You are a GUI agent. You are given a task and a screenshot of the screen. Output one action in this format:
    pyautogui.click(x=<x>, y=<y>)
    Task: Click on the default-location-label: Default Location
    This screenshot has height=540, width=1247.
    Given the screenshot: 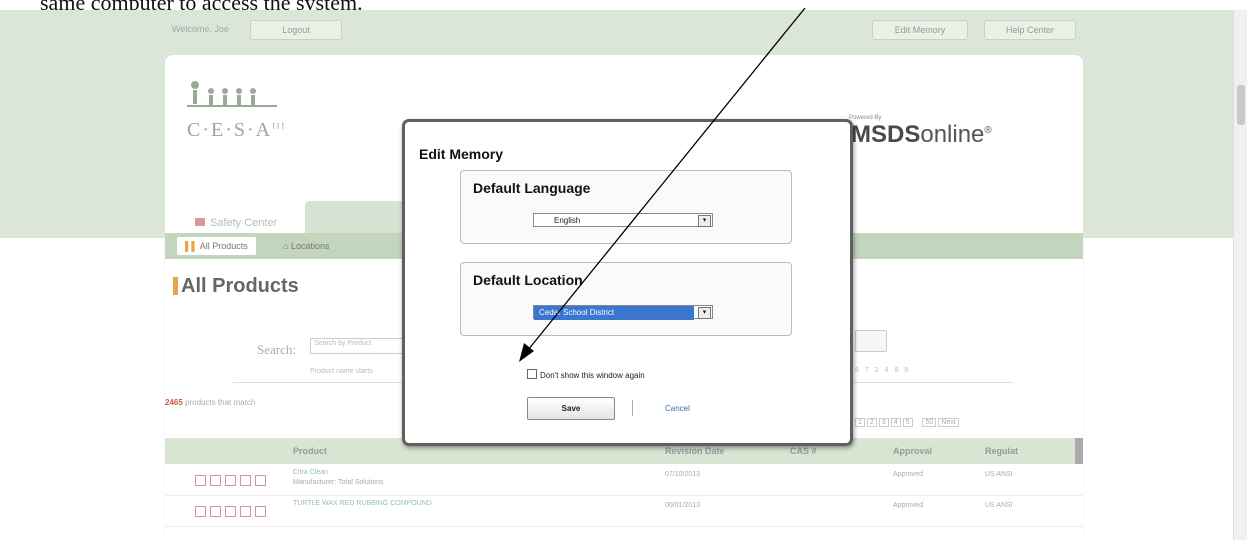 What is the action you would take?
    pyautogui.click(x=528, y=280)
    